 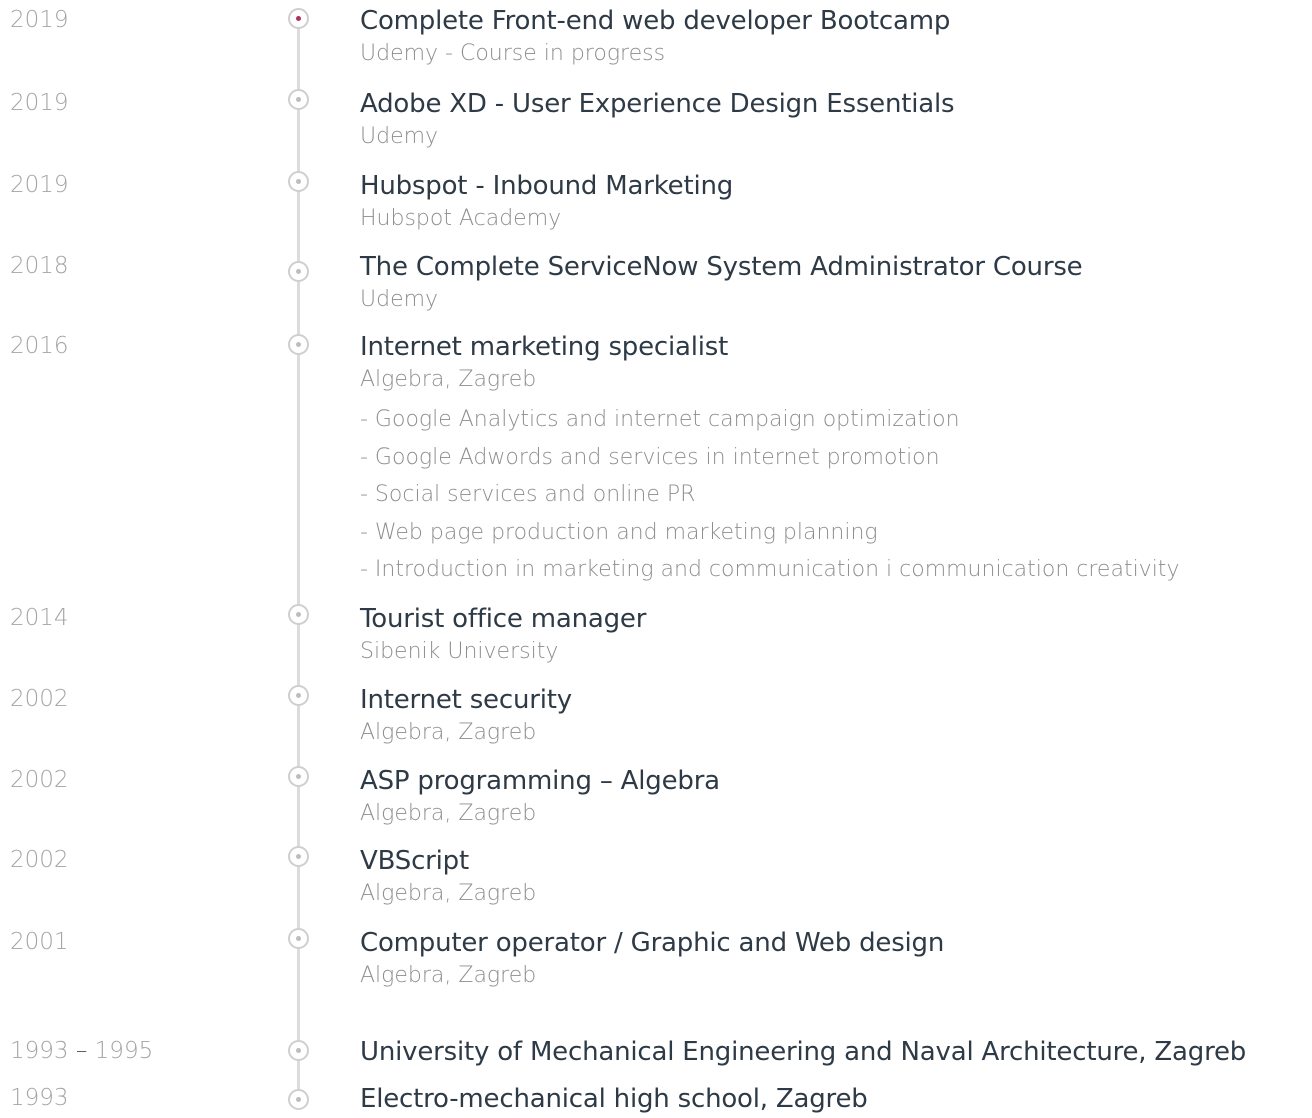 What do you see at coordinates (39, 618) in the screenshot?
I see `entry-year: 2014` at bounding box center [39, 618].